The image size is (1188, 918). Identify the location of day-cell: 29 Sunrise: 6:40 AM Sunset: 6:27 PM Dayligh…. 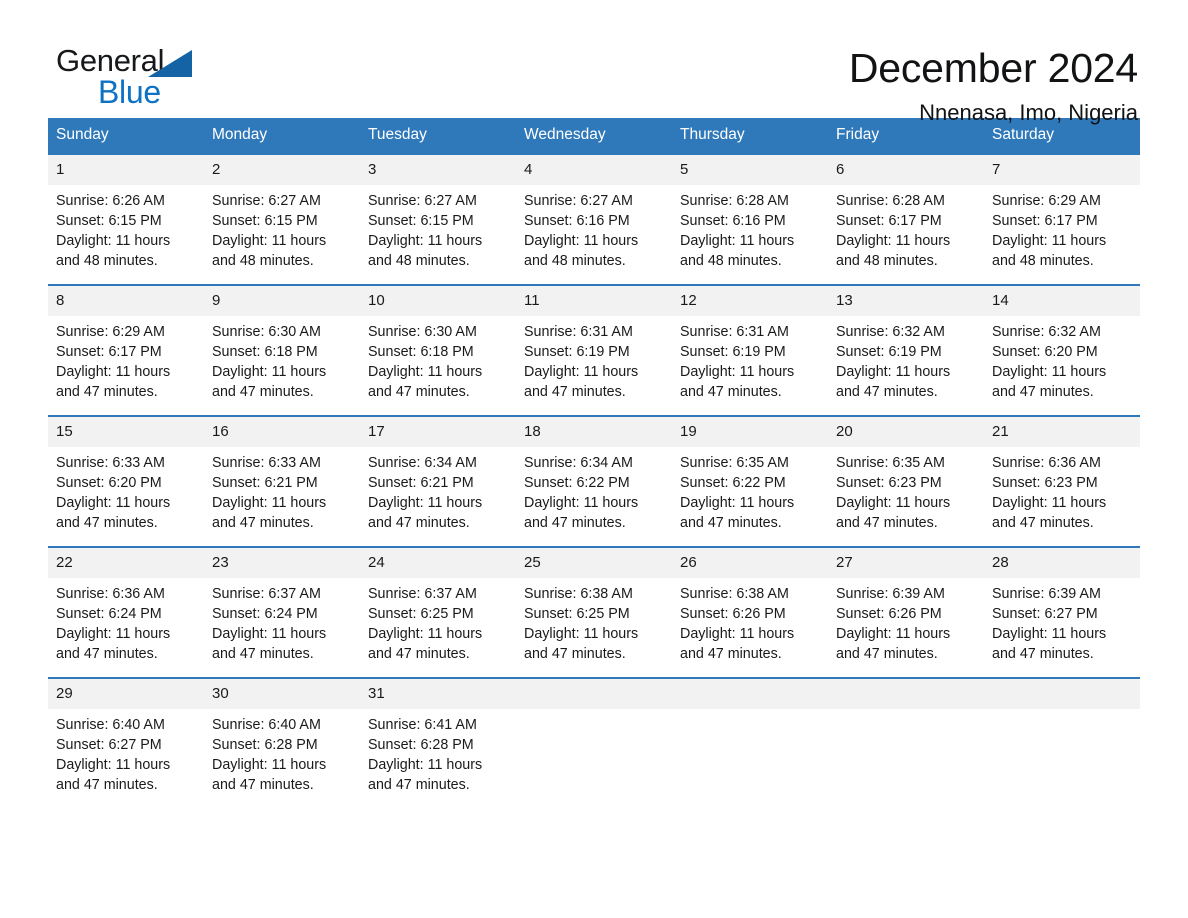
(126, 738).